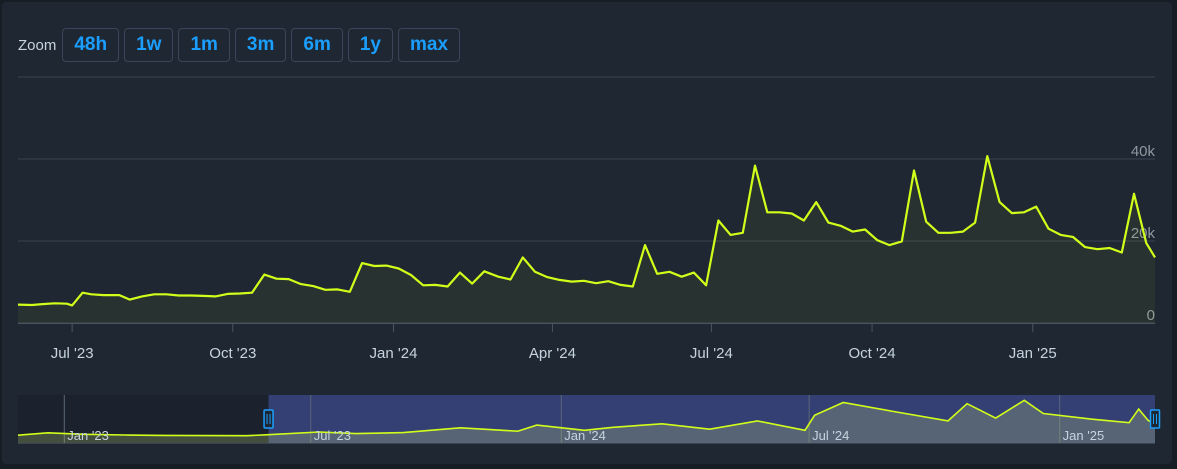 Image resolution: width=1177 pixels, height=469 pixels. Describe the element at coordinates (872, 353) in the screenshot. I see `x-tick-label: Oct '24` at that location.